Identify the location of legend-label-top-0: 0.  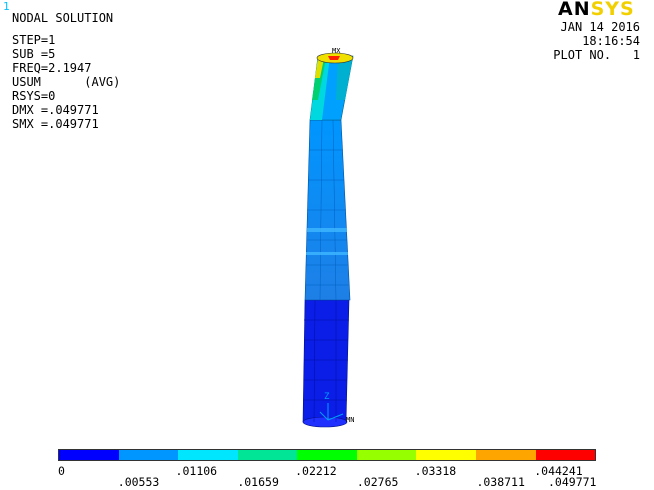
(61, 471).